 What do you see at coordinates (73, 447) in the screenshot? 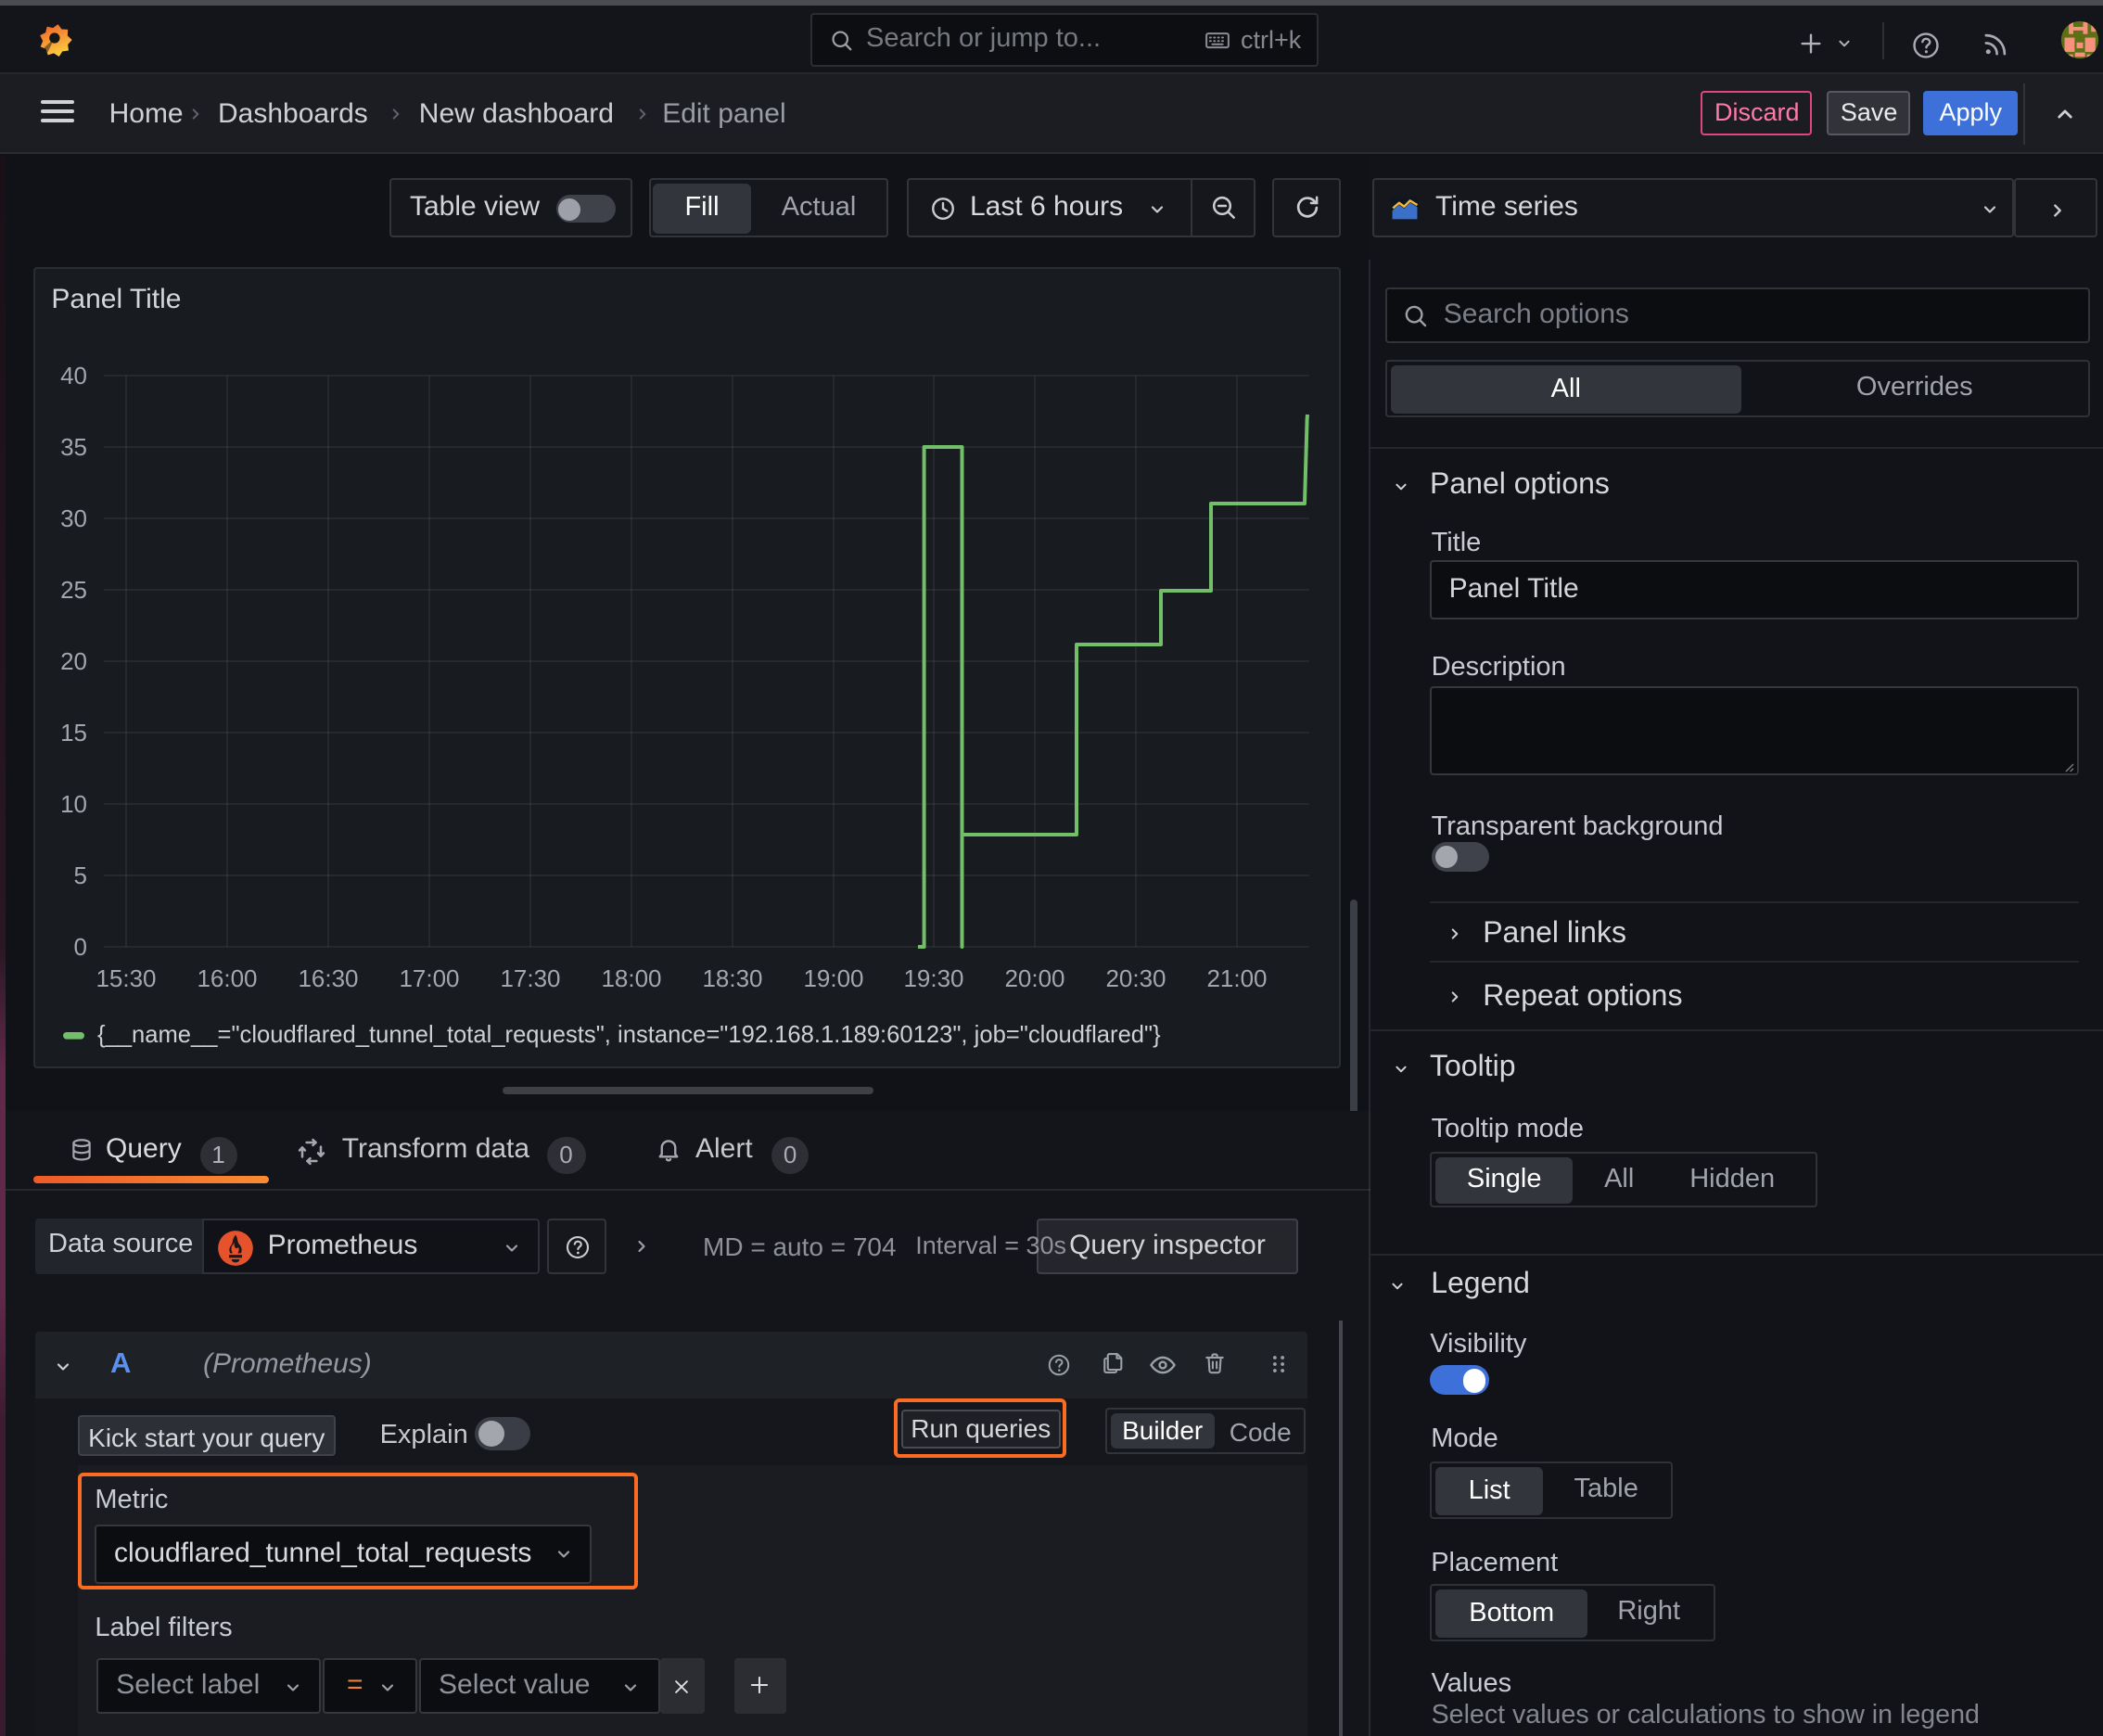
I see `svg-text: 35` at bounding box center [73, 447].